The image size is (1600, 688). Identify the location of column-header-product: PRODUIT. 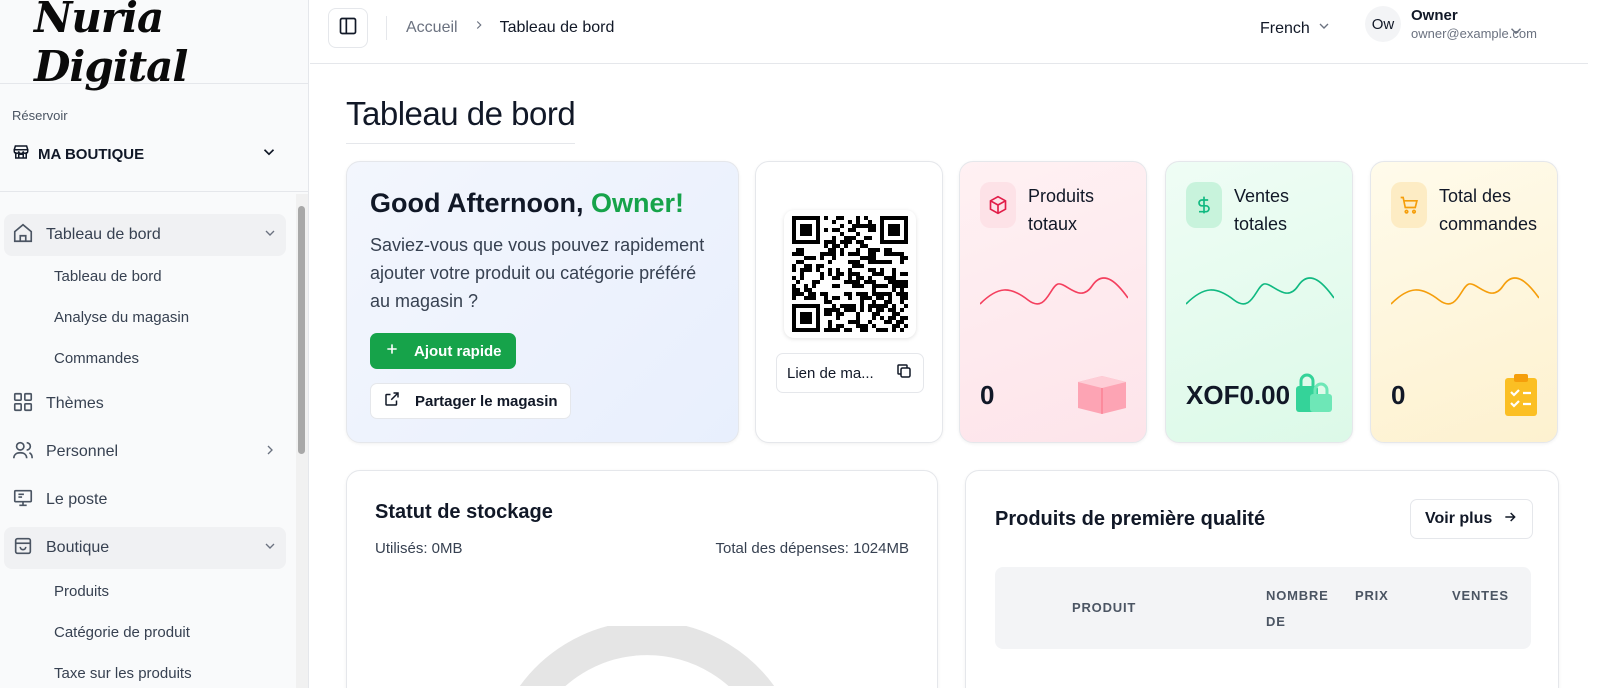
(1104, 607).